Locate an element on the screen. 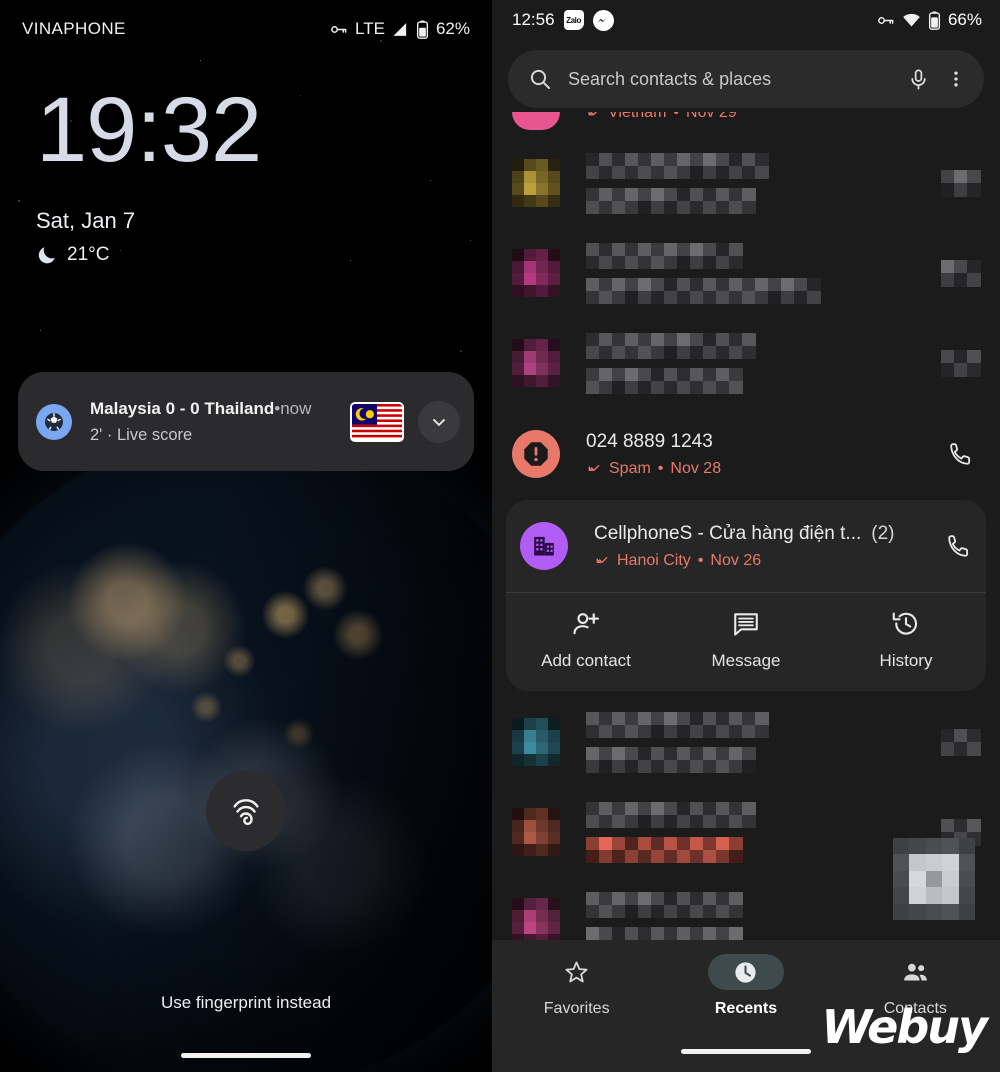  row-call-count: (2) is located at coordinates (883, 533).